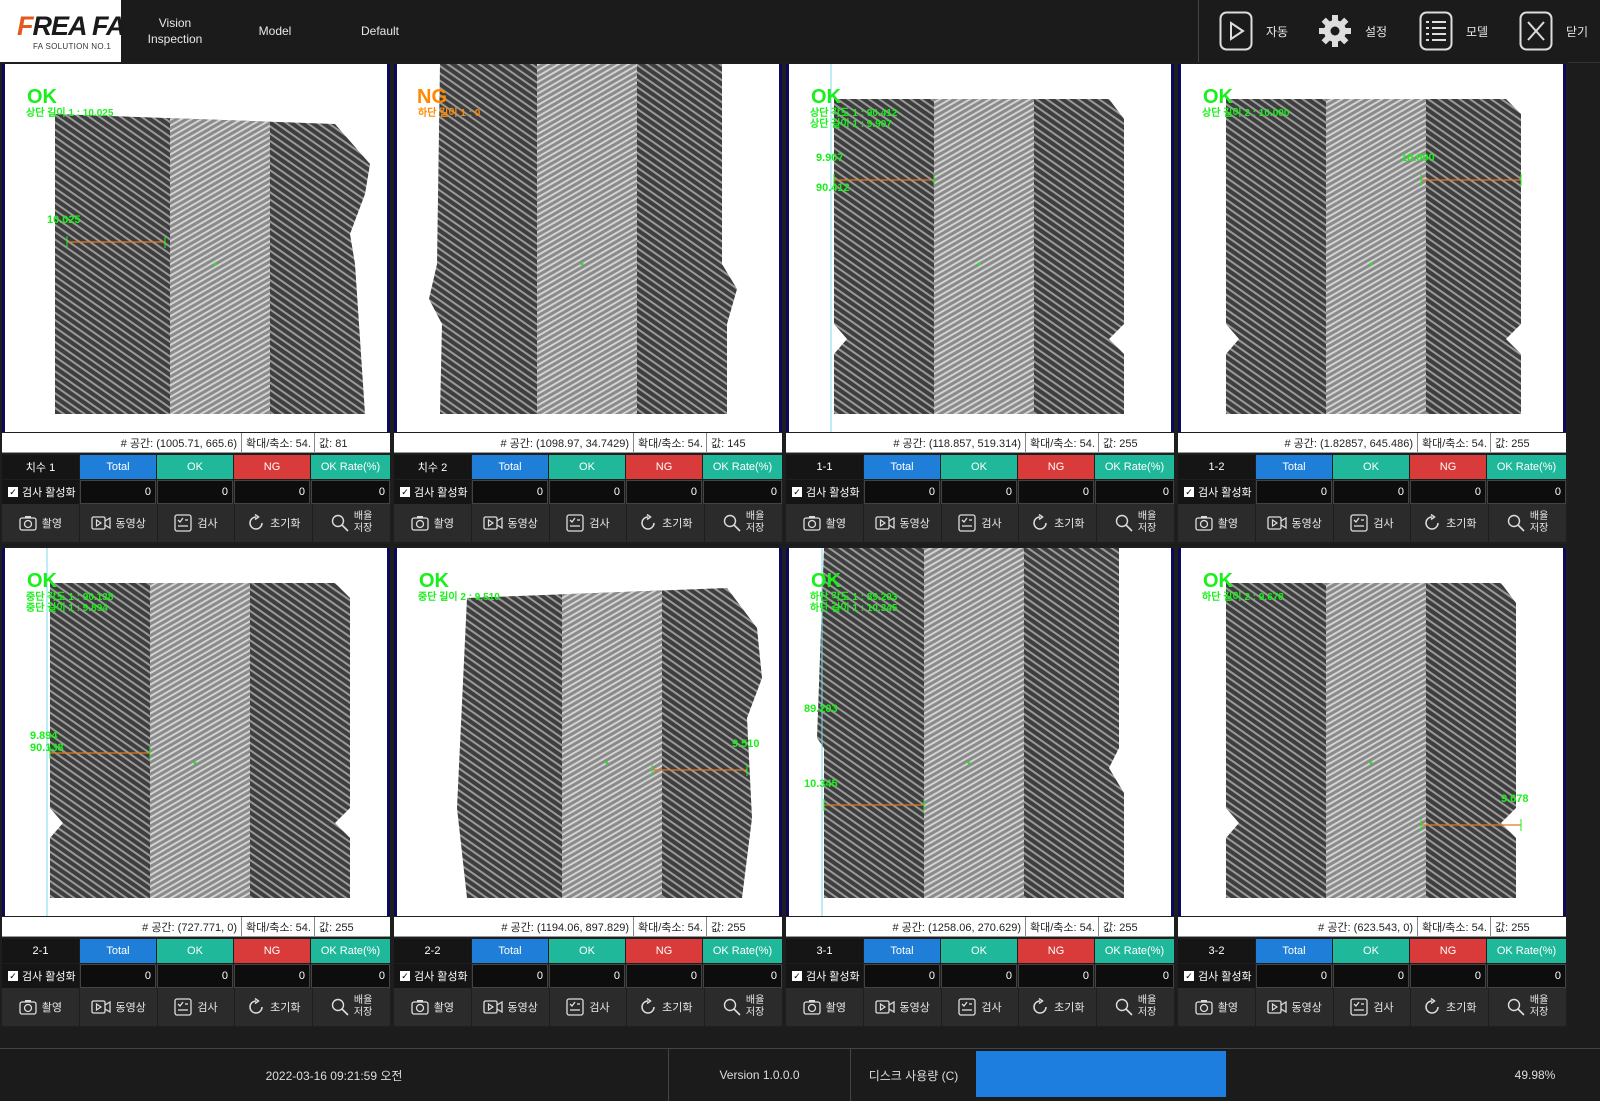 This screenshot has height=1101, width=1600. Describe the element at coordinates (196, 467) in the screenshot. I see `stats-header-row: 치수 1 Total OK NG OK Rate(%)` at that location.